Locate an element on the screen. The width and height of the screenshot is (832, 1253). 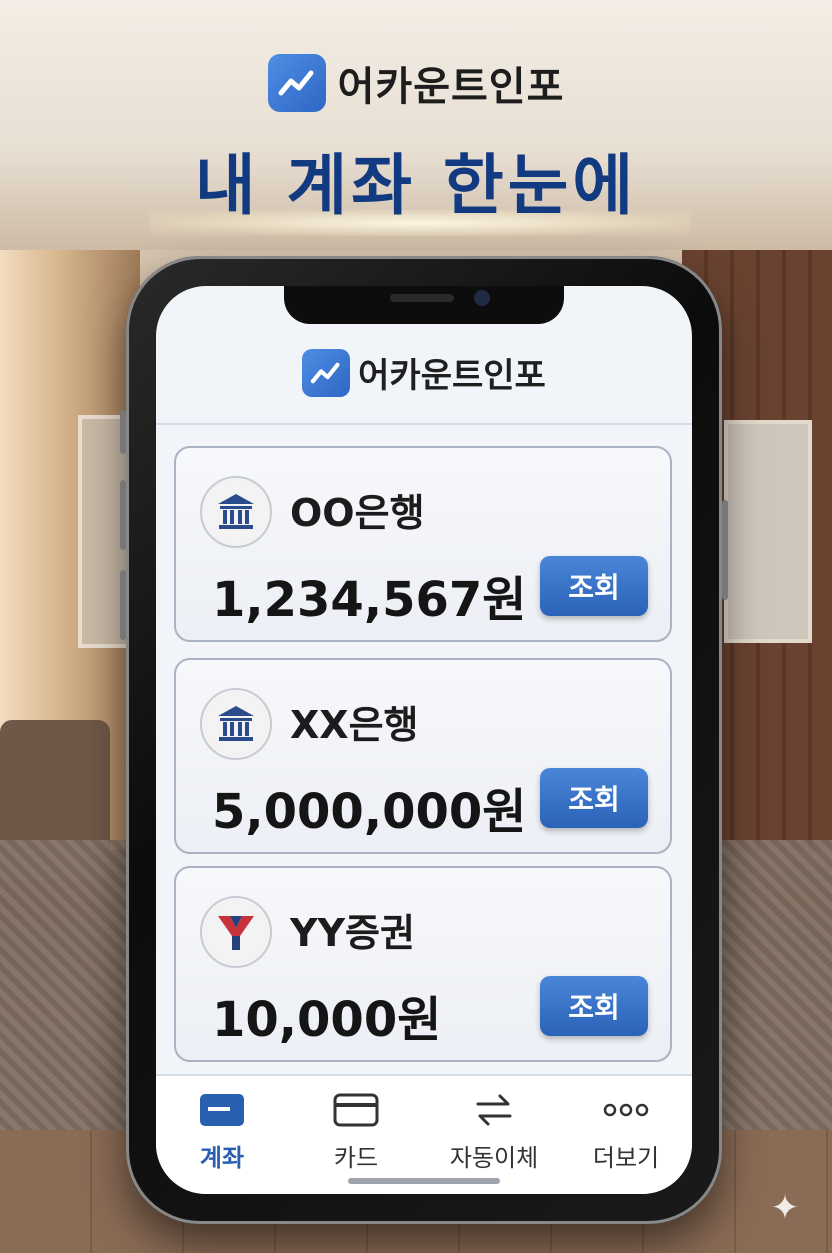
brand-header: 어카운트인포 is located at coordinates (416, 83).